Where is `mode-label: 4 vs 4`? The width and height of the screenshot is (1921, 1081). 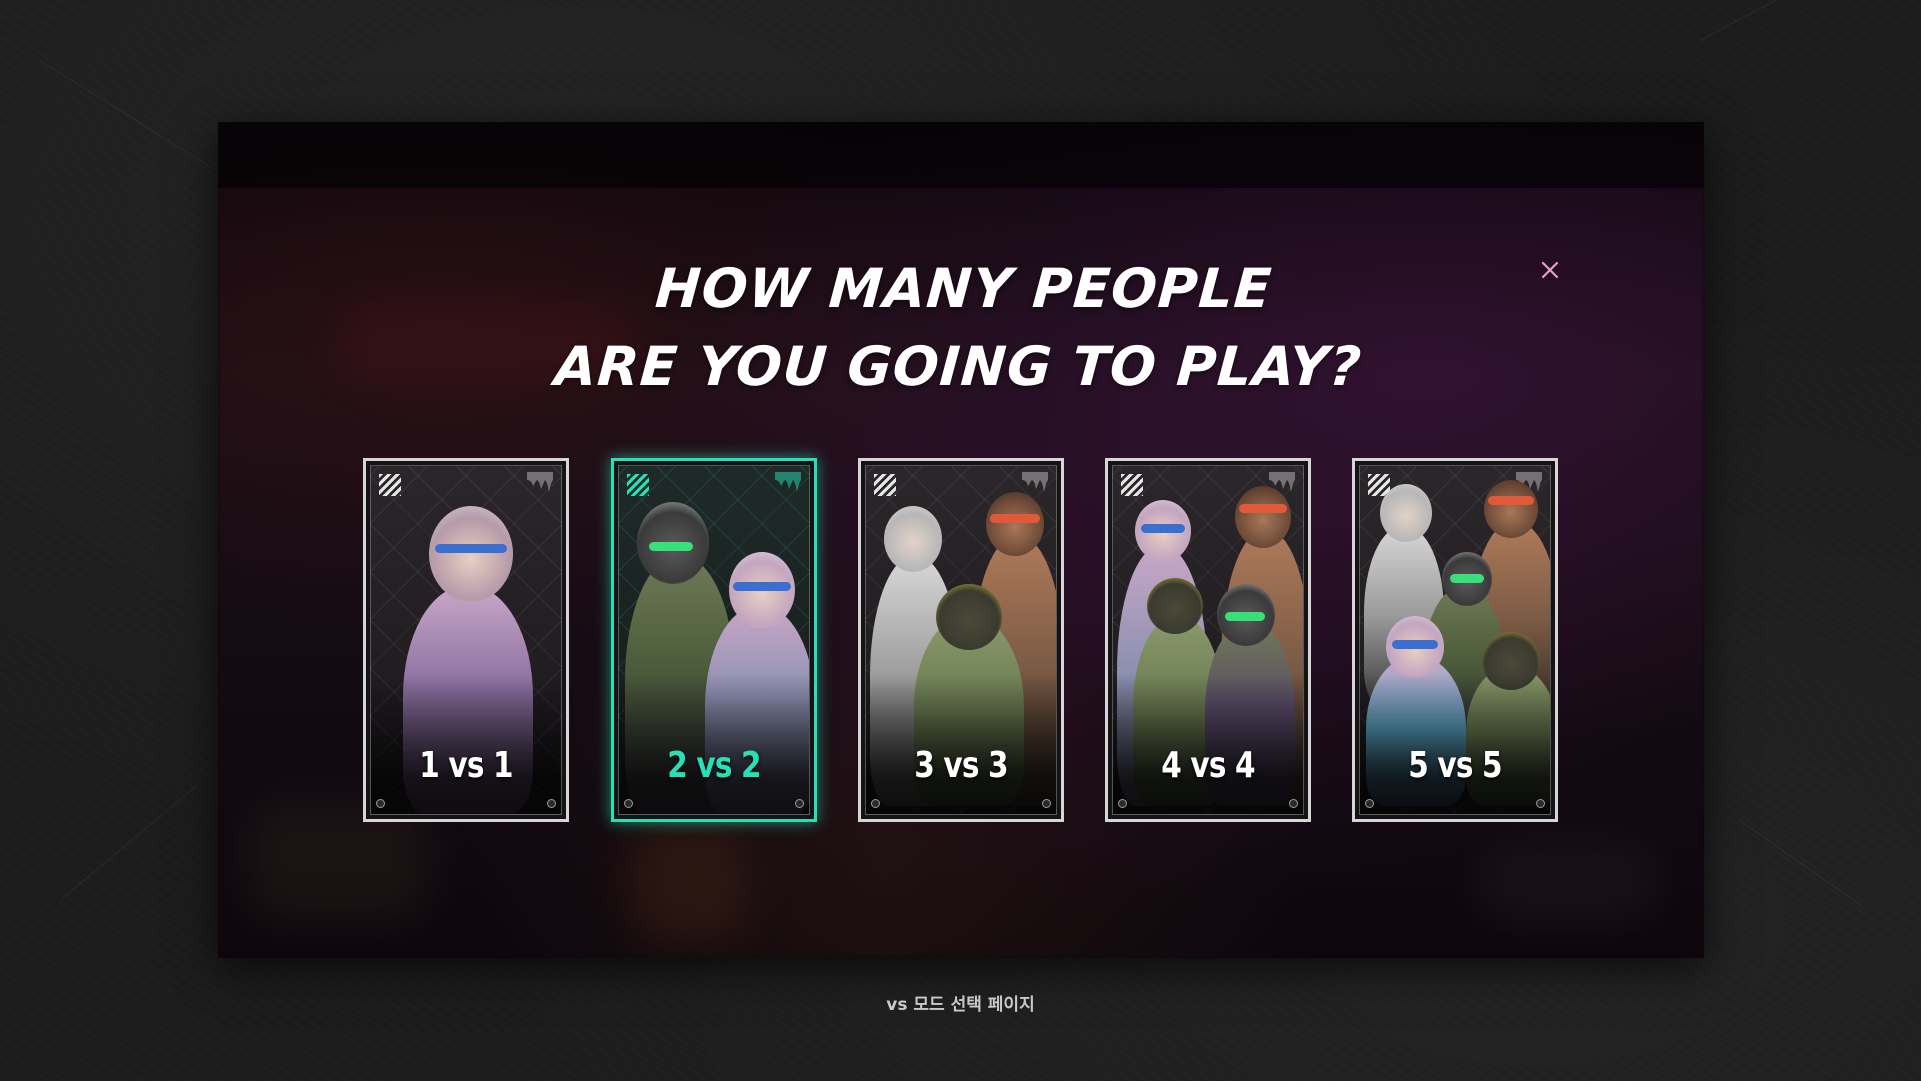 mode-label: 4 vs 4 is located at coordinates (1208, 765).